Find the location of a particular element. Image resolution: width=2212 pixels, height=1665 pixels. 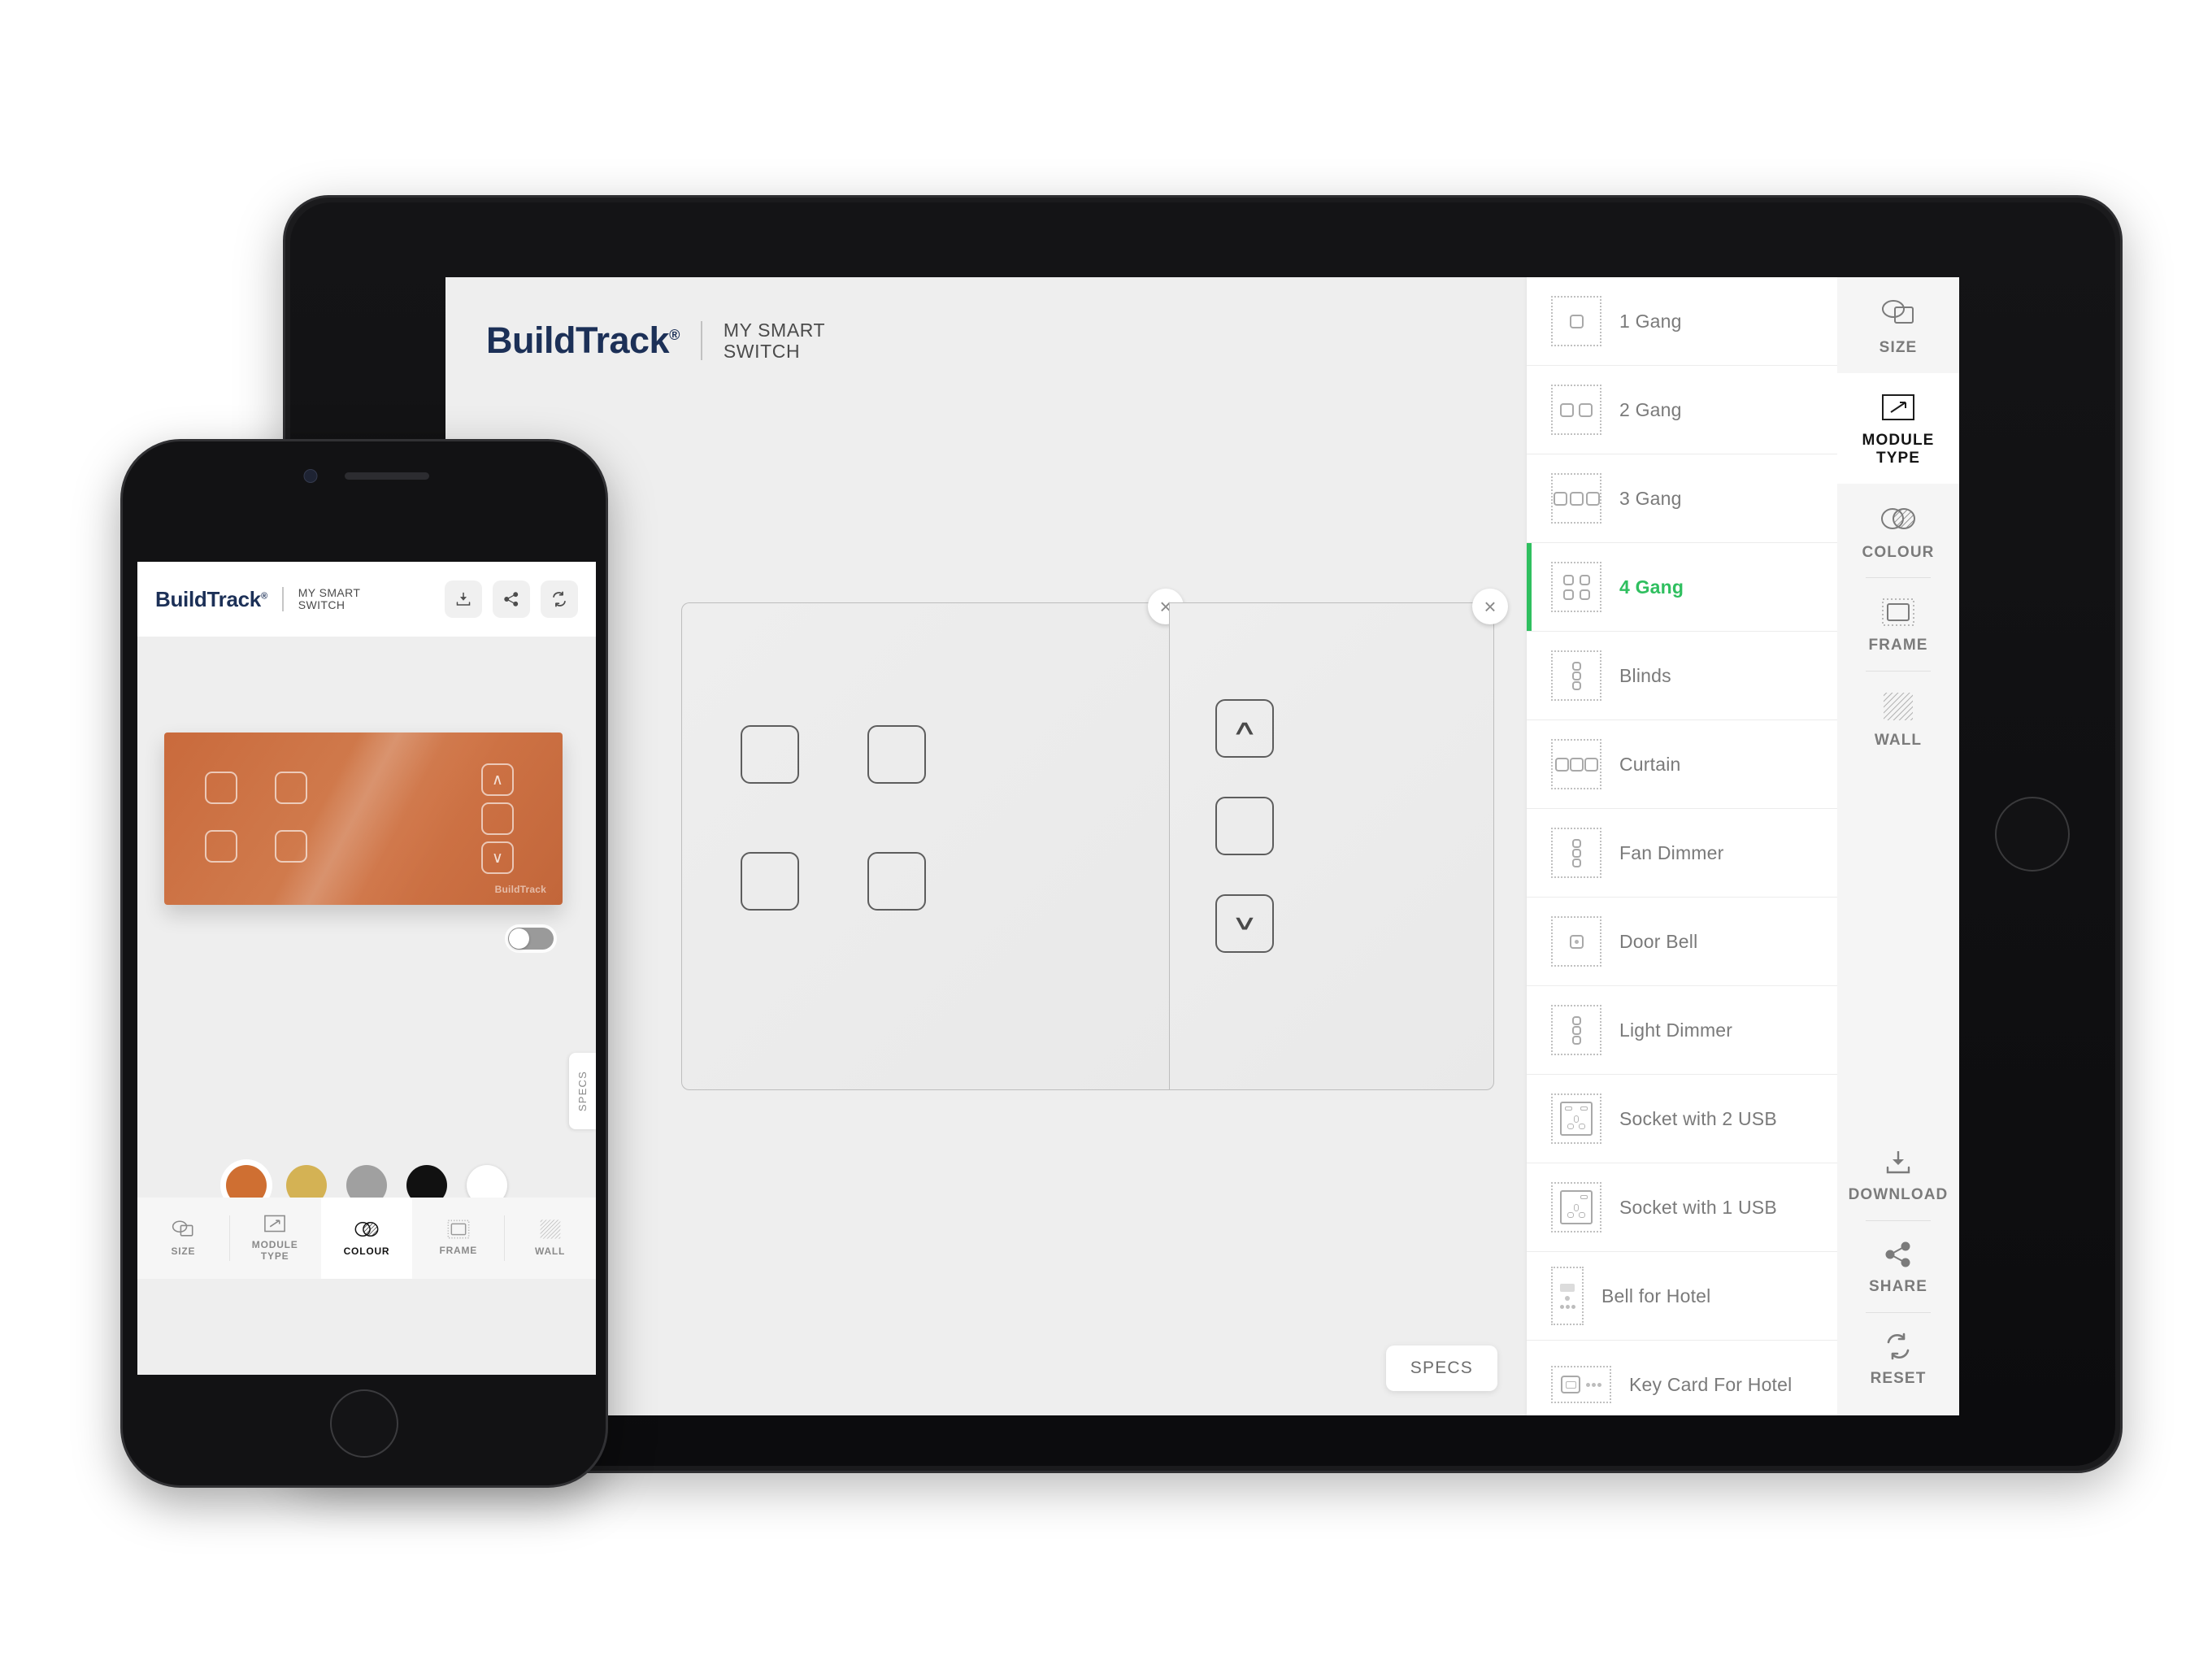

module-item-socket-2-usb: Socket with 2 USB is located at coordinates (1682, 1119).